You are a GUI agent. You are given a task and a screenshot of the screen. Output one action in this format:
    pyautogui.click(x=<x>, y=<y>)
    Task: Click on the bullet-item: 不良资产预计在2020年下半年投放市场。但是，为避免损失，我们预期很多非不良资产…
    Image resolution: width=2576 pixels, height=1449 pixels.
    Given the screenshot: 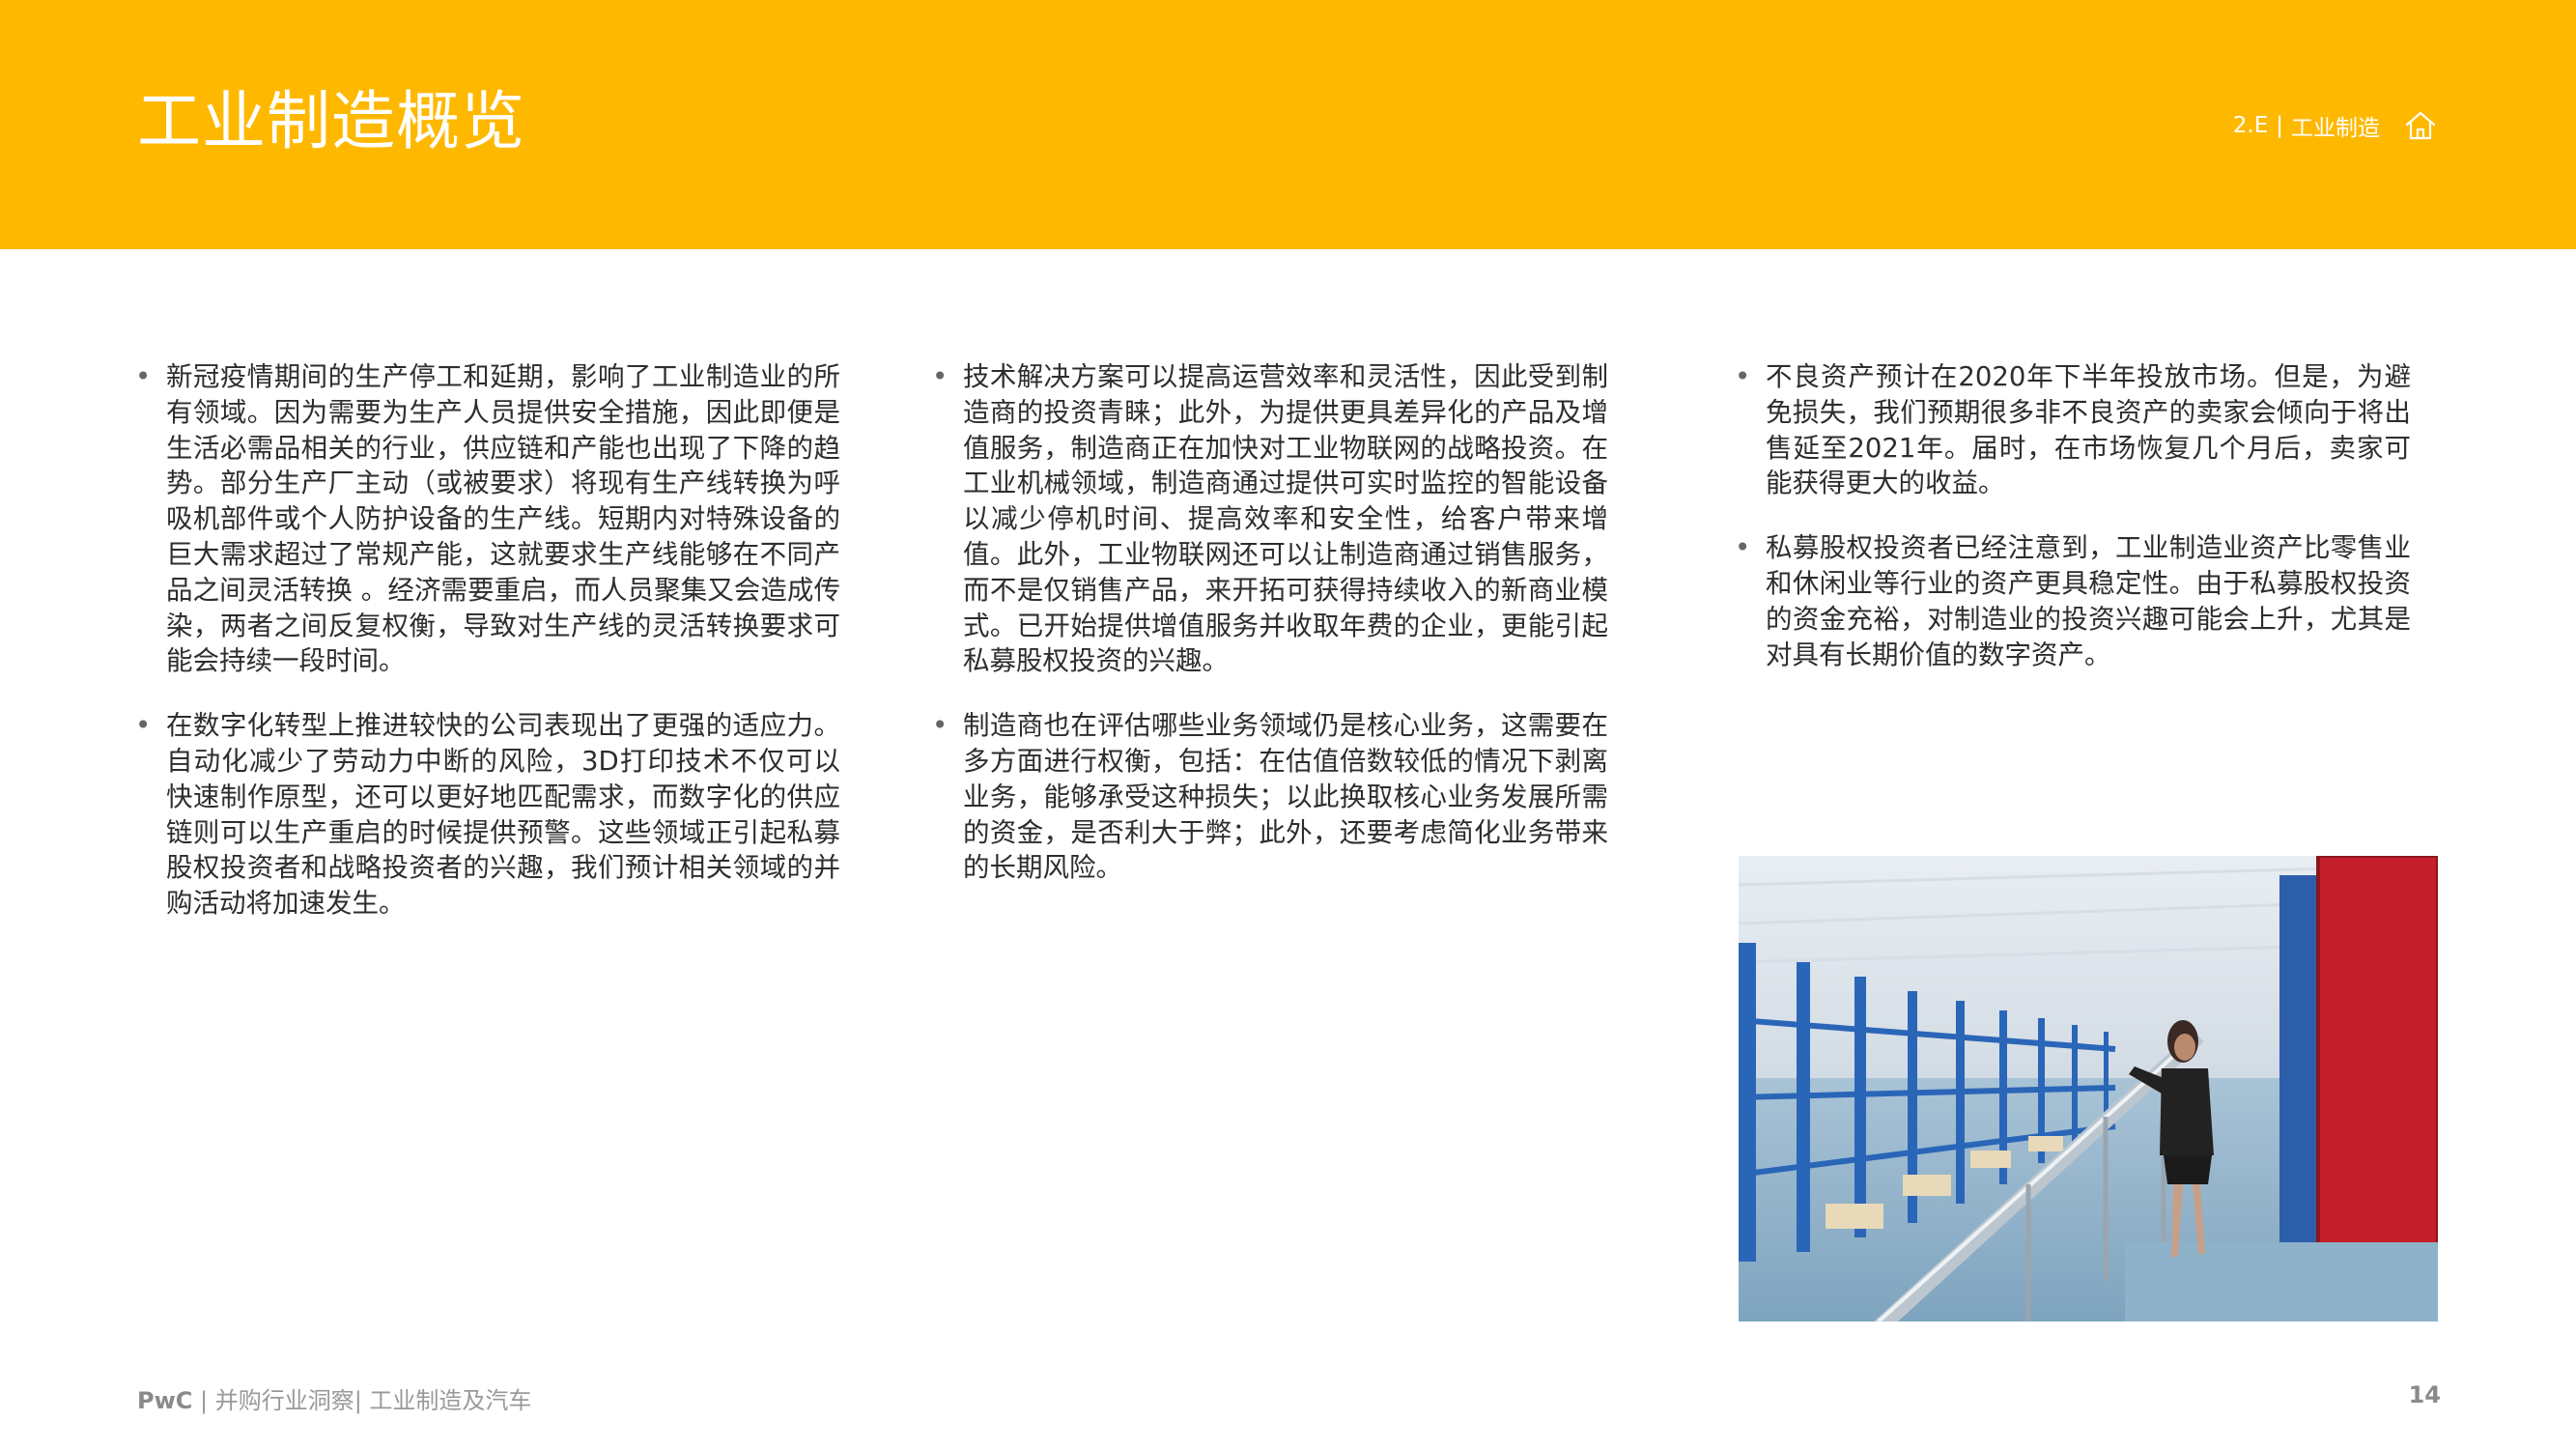 What is the action you would take?
    pyautogui.click(x=2073, y=430)
    